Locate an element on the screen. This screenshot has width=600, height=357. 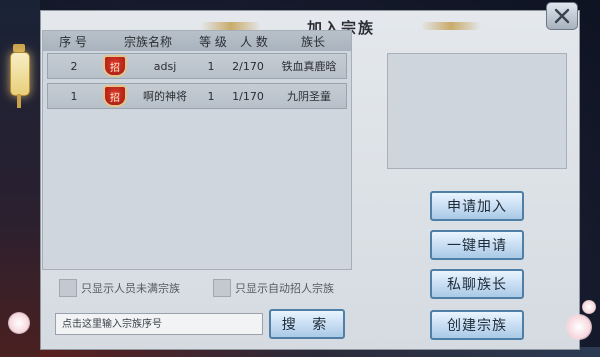
clan-name: 啊的神将 is located at coordinates (165, 96).